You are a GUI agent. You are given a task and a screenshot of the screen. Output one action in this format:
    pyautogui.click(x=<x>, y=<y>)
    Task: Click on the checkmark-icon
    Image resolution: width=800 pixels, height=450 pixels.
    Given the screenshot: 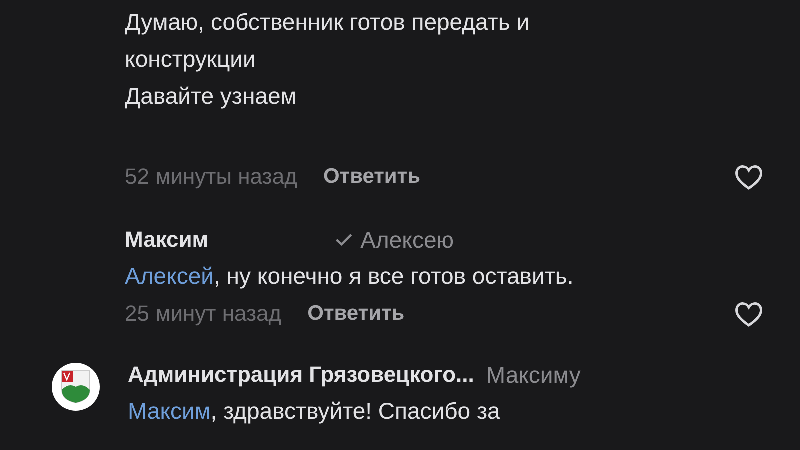 What is the action you would take?
    pyautogui.click(x=343, y=240)
    